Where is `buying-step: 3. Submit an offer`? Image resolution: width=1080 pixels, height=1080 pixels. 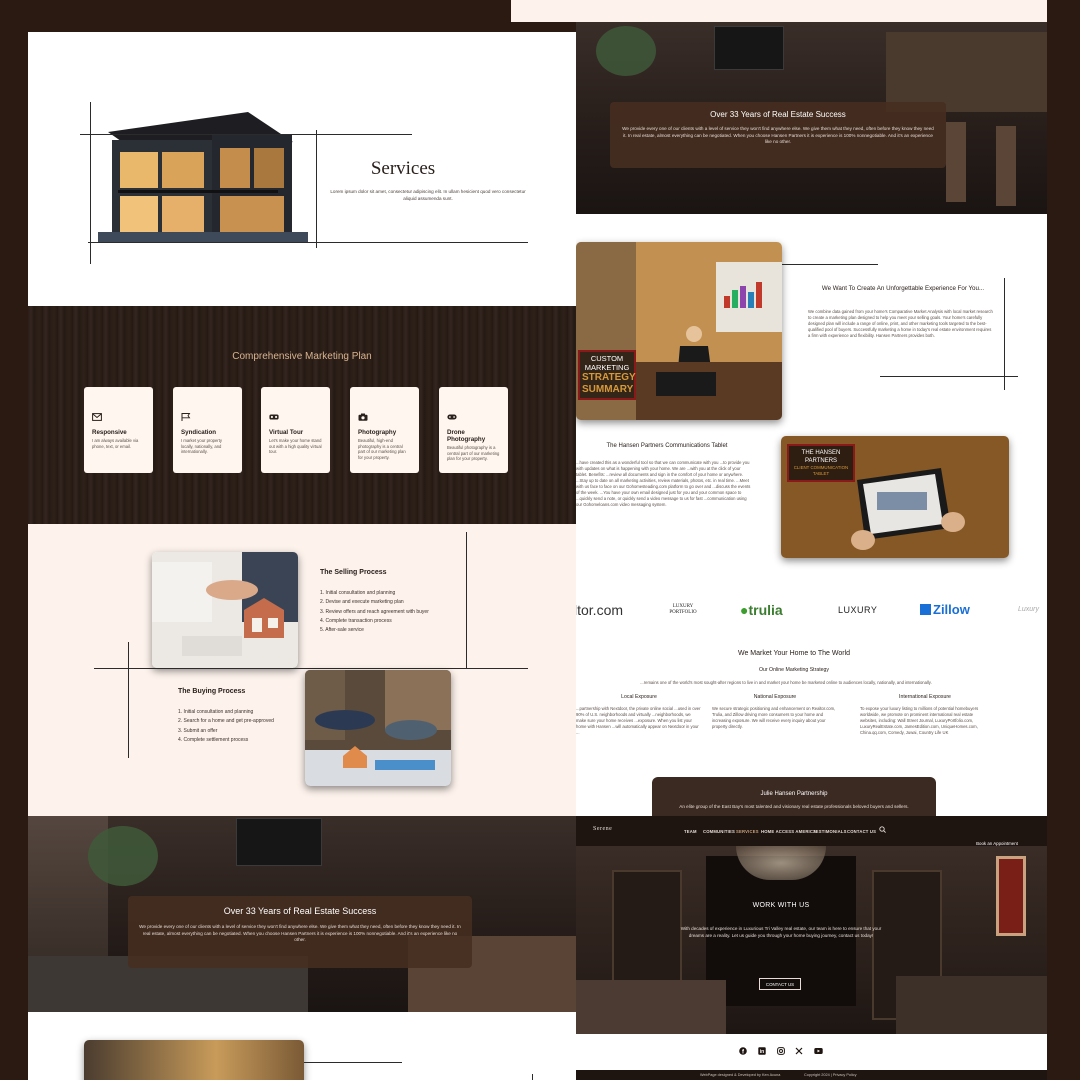
buying-step: 3. Submit an offer is located at coordinates (198, 730).